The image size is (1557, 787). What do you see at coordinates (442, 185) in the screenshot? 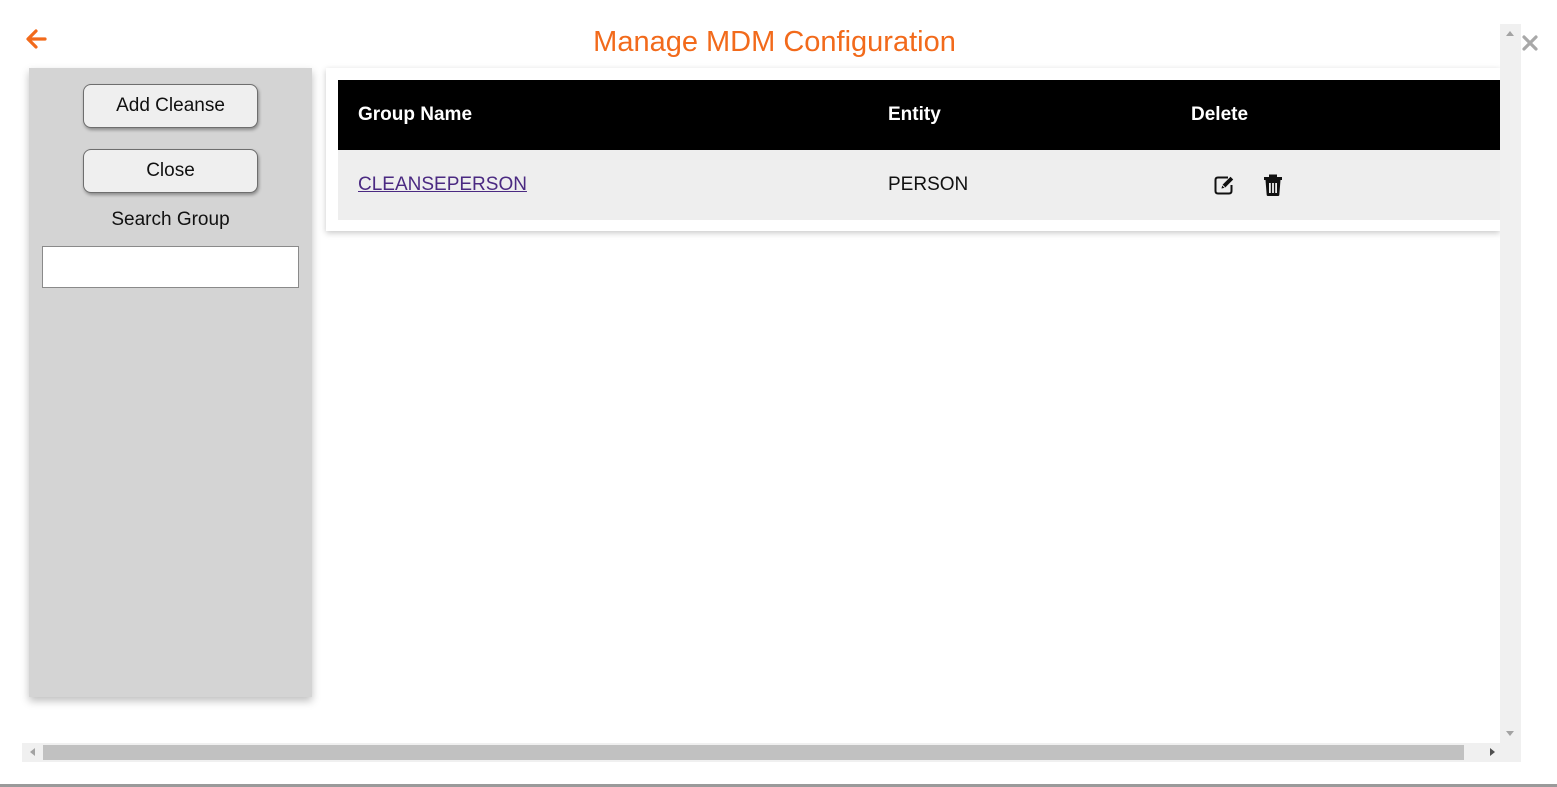
I see `group-name-link: CLEANSEPERSON` at bounding box center [442, 185].